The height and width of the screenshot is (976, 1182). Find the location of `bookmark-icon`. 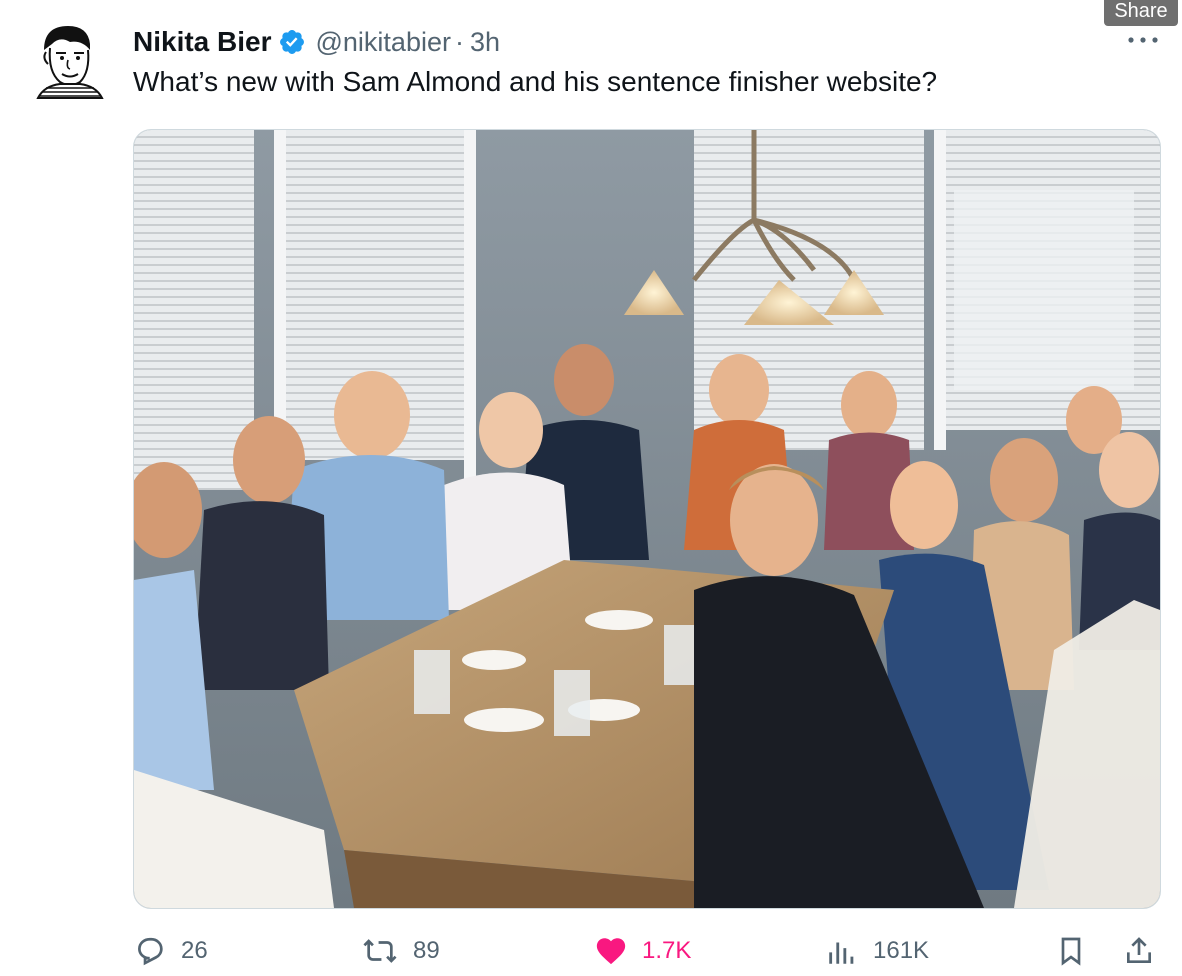

bookmark-icon is located at coordinates (1071, 951).